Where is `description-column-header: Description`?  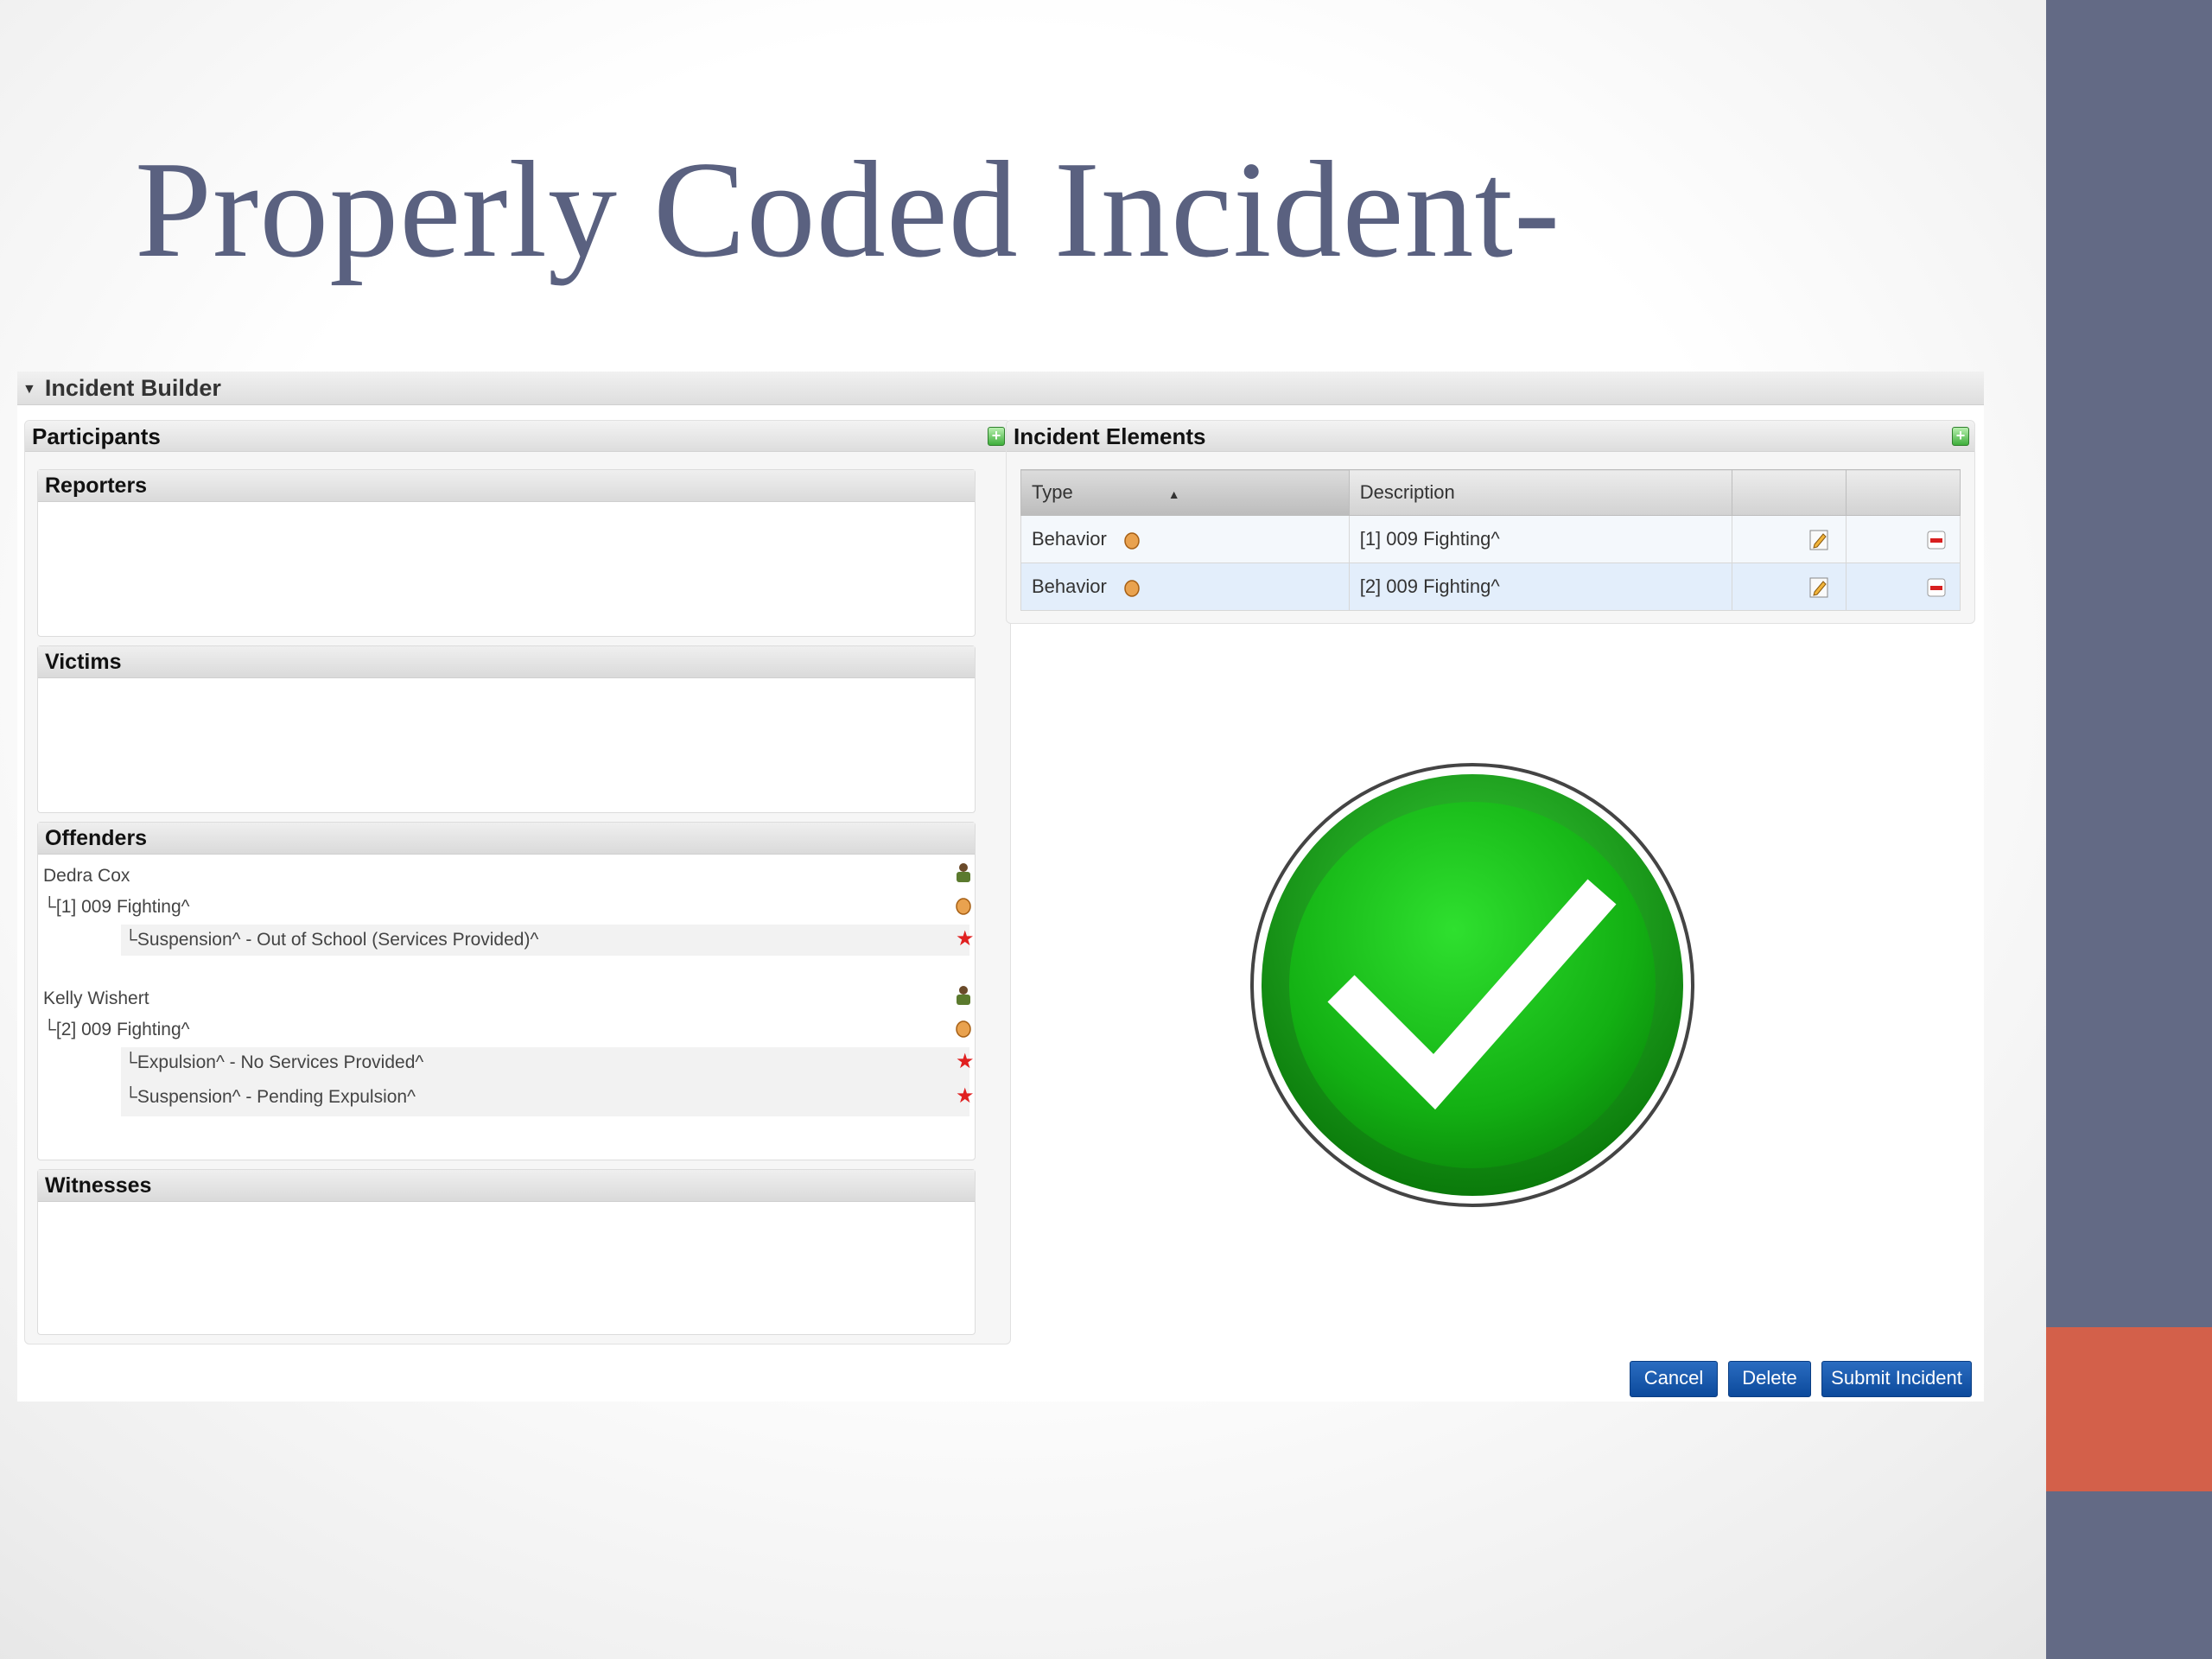 description-column-header: Description is located at coordinates (1540, 492).